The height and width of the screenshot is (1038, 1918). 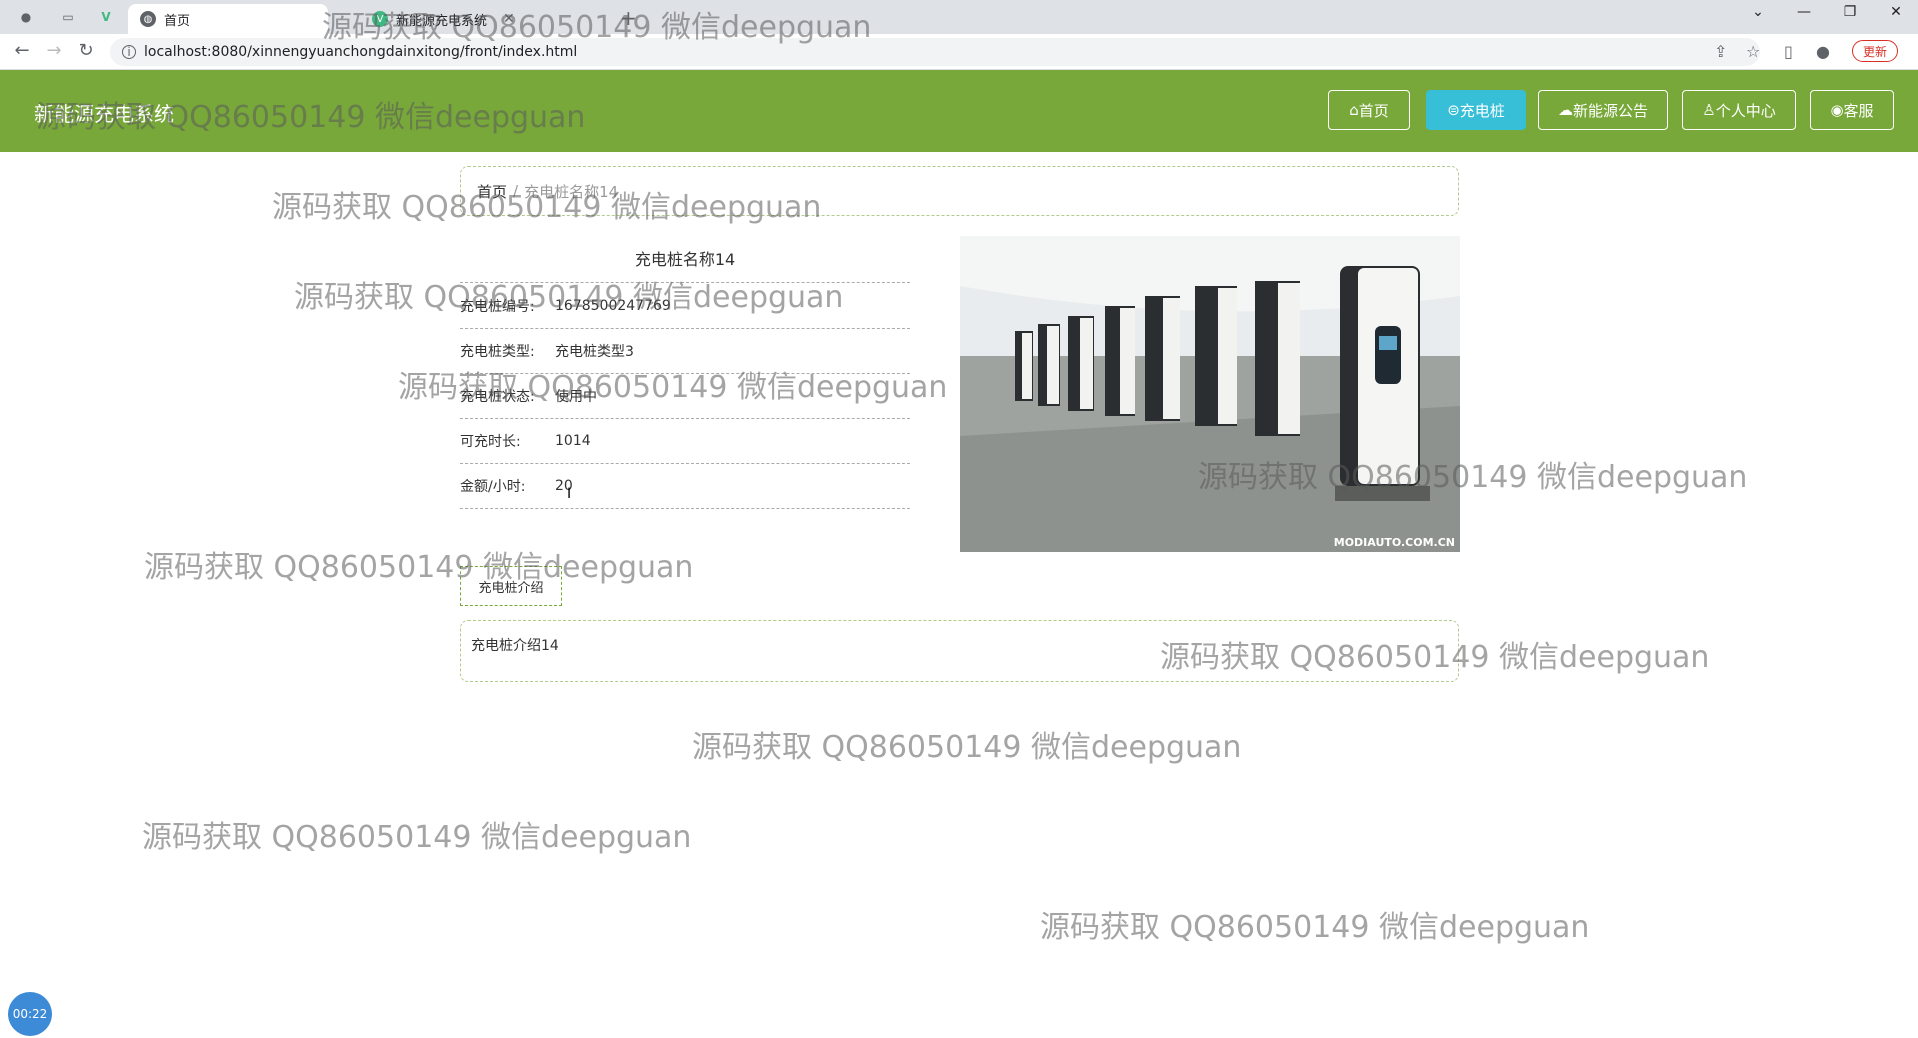 What do you see at coordinates (497, 307) in the screenshot?
I see `field-label: 充电桩编号:` at bounding box center [497, 307].